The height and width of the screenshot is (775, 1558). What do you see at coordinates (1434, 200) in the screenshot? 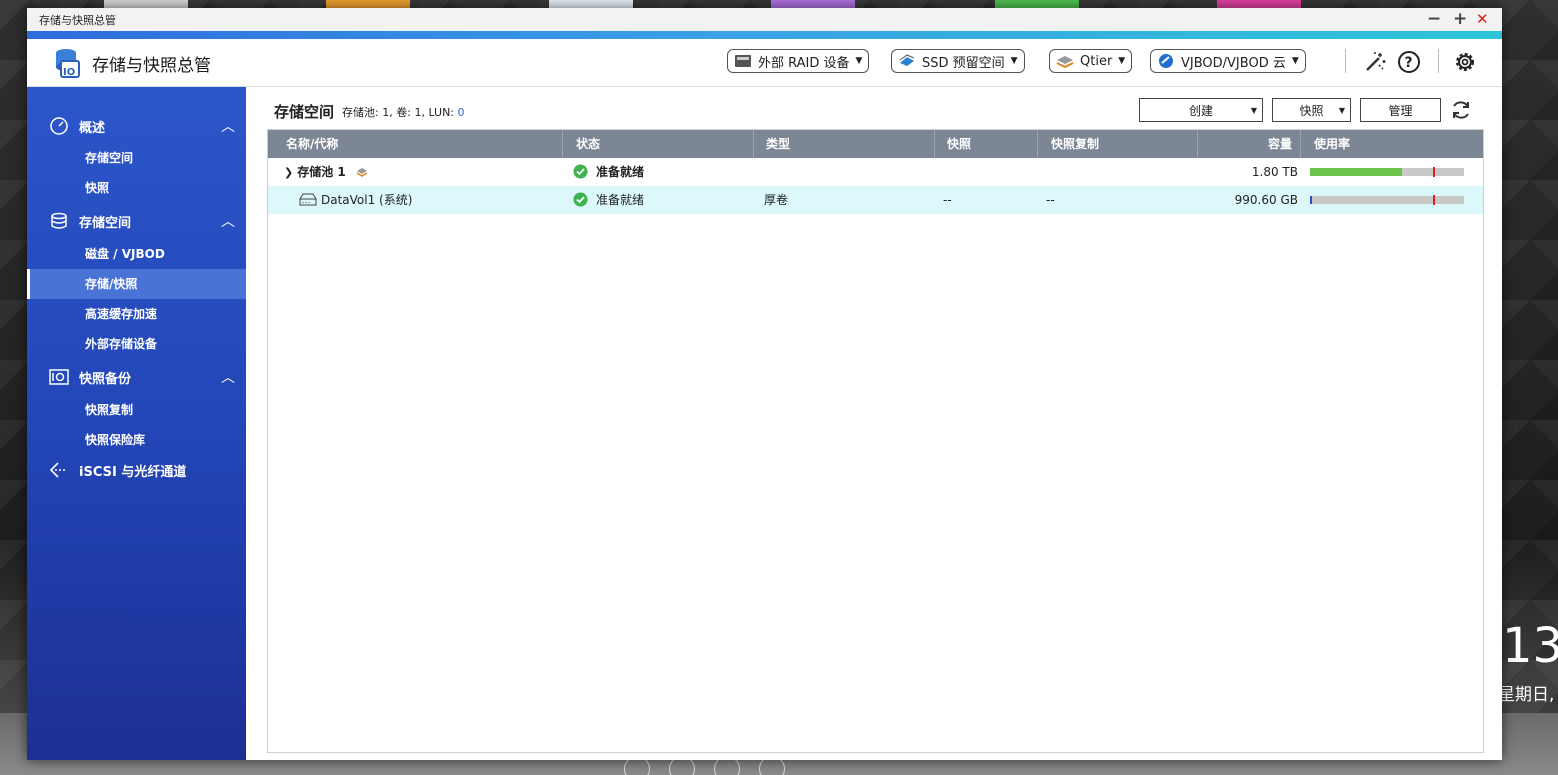
I see `volume-threshold-marker` at bounding box center [1434, 200].